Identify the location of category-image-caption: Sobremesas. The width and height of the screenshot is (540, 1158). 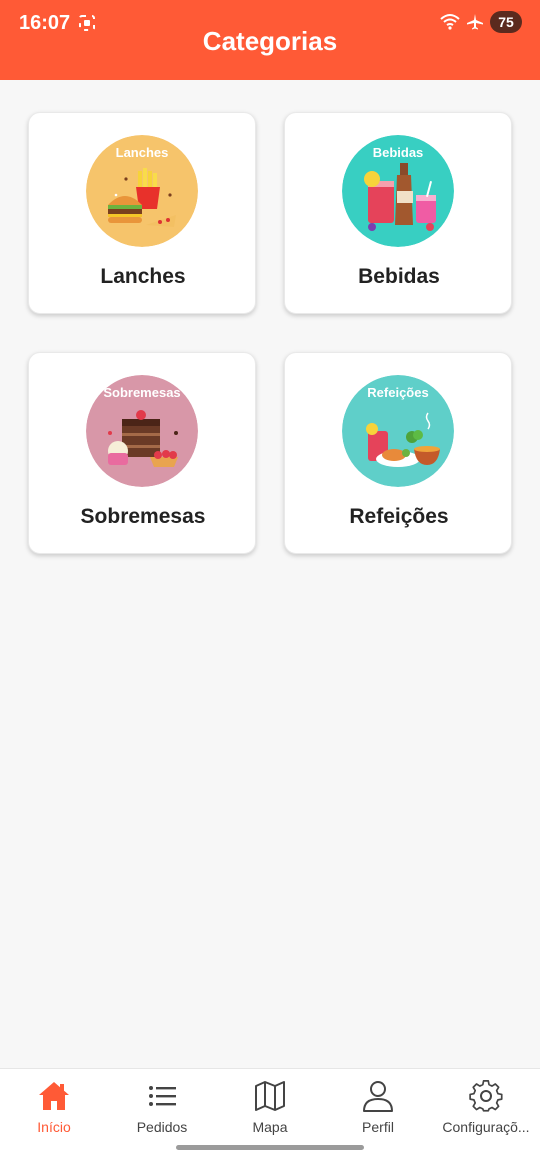
(142, 392).